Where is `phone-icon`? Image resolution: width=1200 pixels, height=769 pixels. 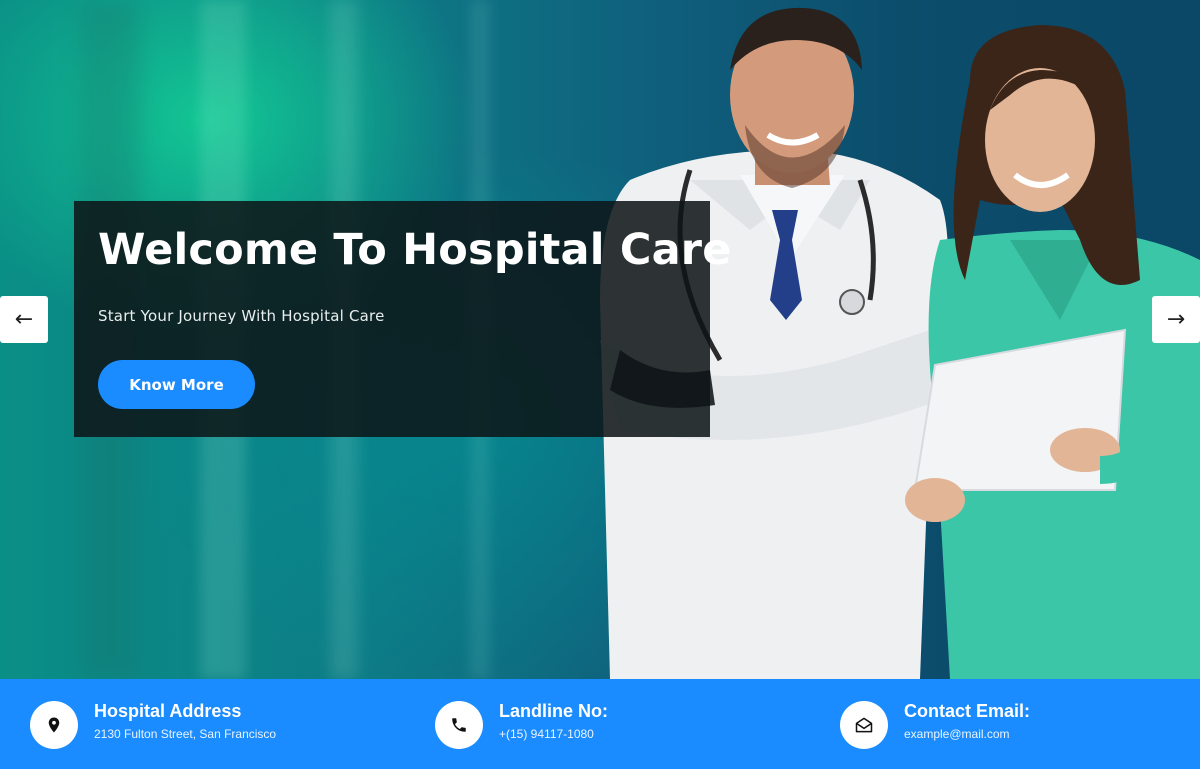 phone-icon is located at coordinates (459, 725).